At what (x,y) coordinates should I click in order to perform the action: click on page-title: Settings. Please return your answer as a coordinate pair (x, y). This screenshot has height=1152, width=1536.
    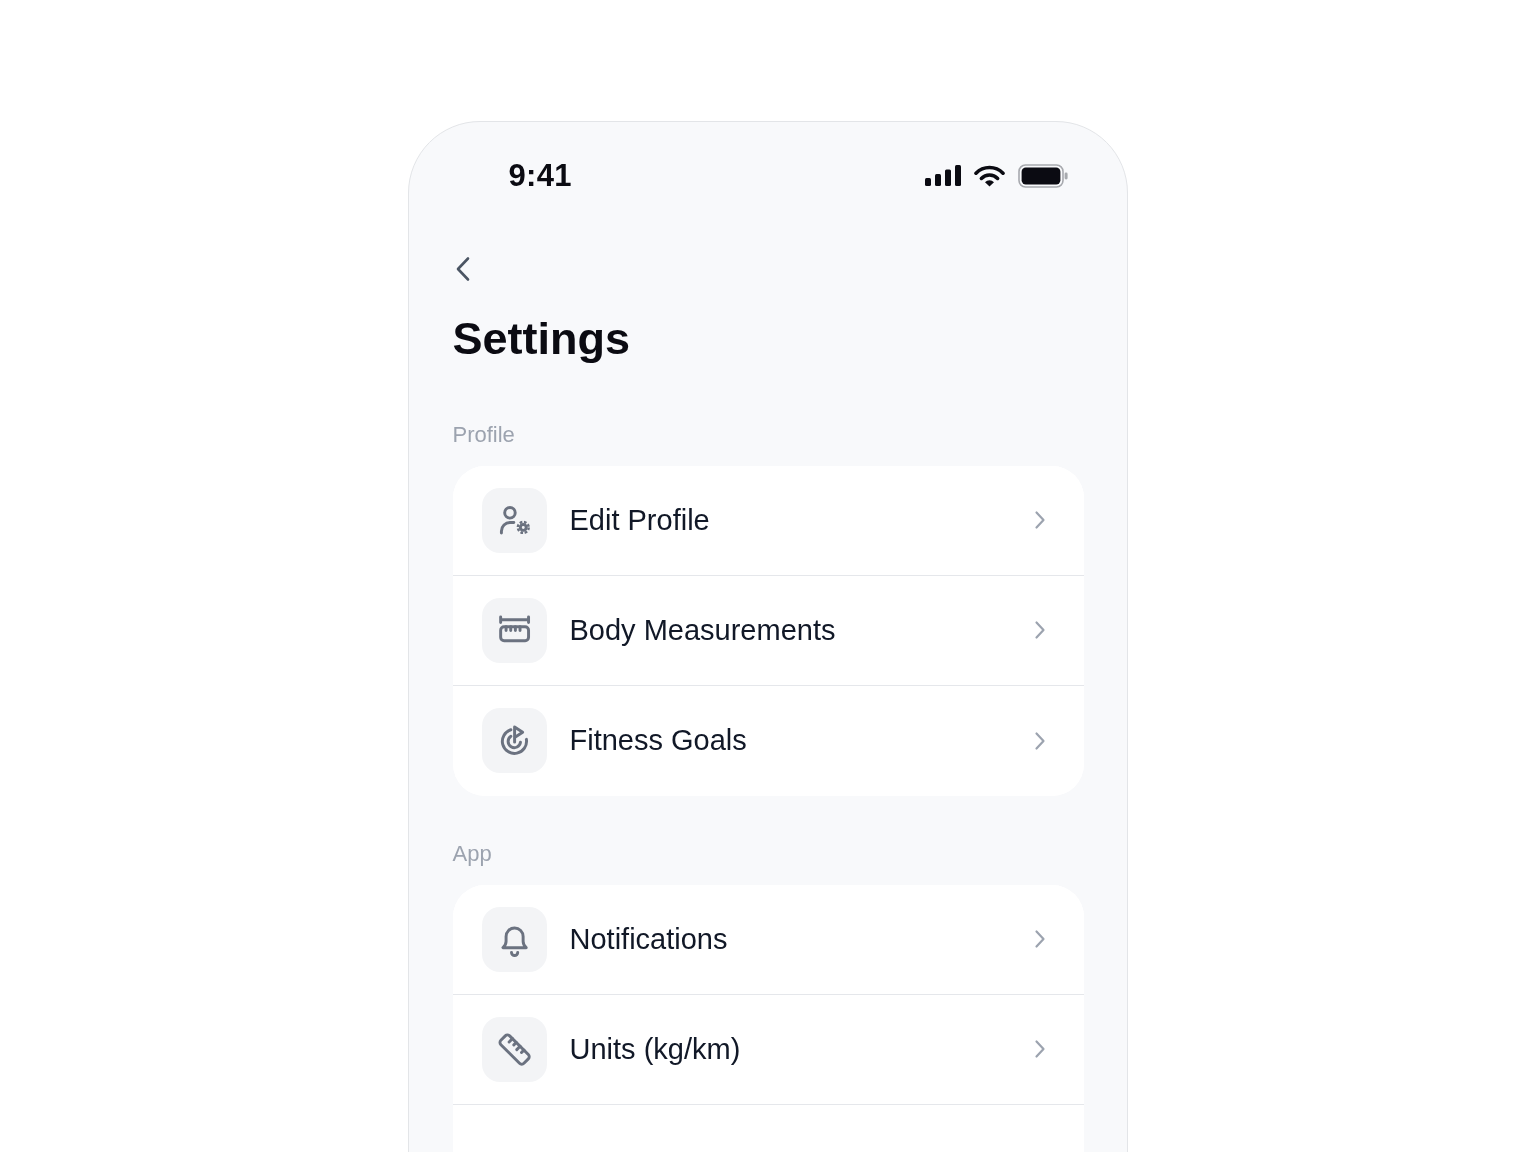
    Looking at the image, I should click on (542, 338).